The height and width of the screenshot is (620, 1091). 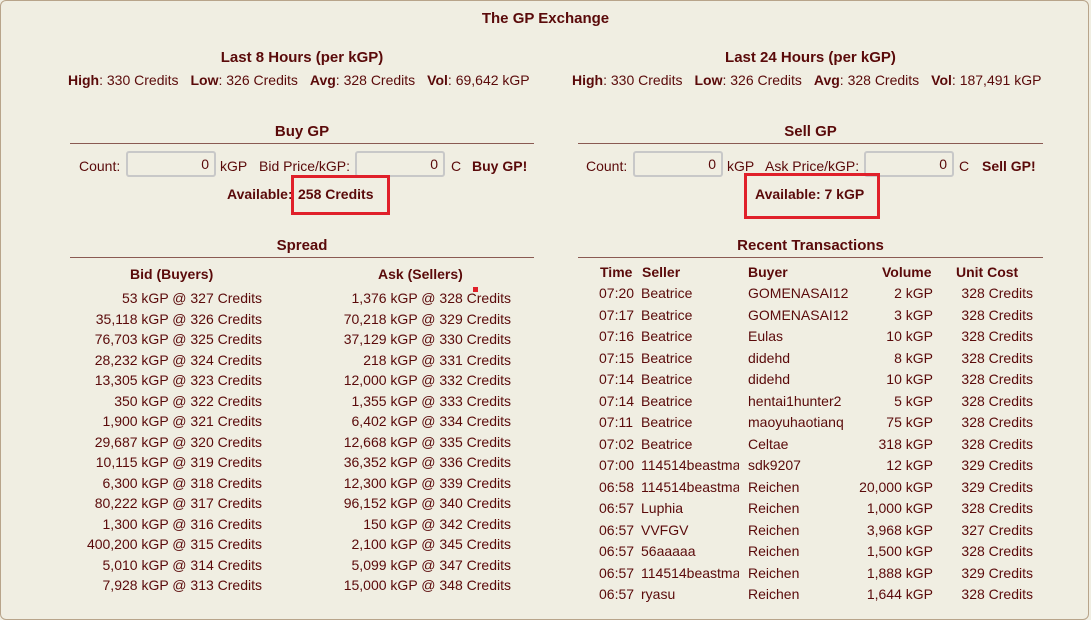 I want to click on bid-row: 7,928 kGP @ 313 Credits, so click(x=166, y=585).